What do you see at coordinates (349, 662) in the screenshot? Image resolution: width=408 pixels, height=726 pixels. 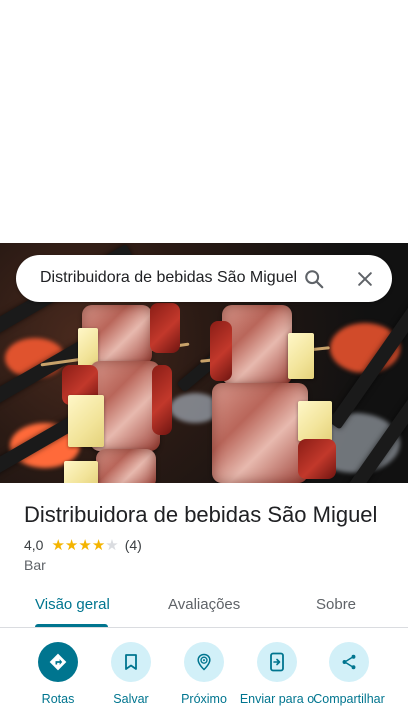 I see `share-icon` at bounding box center [349, 662].